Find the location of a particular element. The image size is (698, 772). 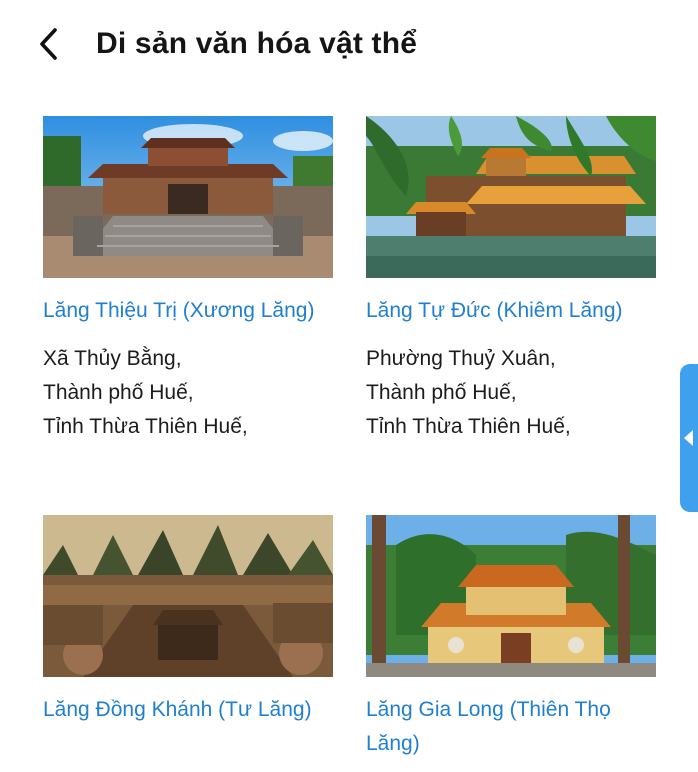

page-title: Di sản văn hóa vật thể is located at coordinates (257, 43).